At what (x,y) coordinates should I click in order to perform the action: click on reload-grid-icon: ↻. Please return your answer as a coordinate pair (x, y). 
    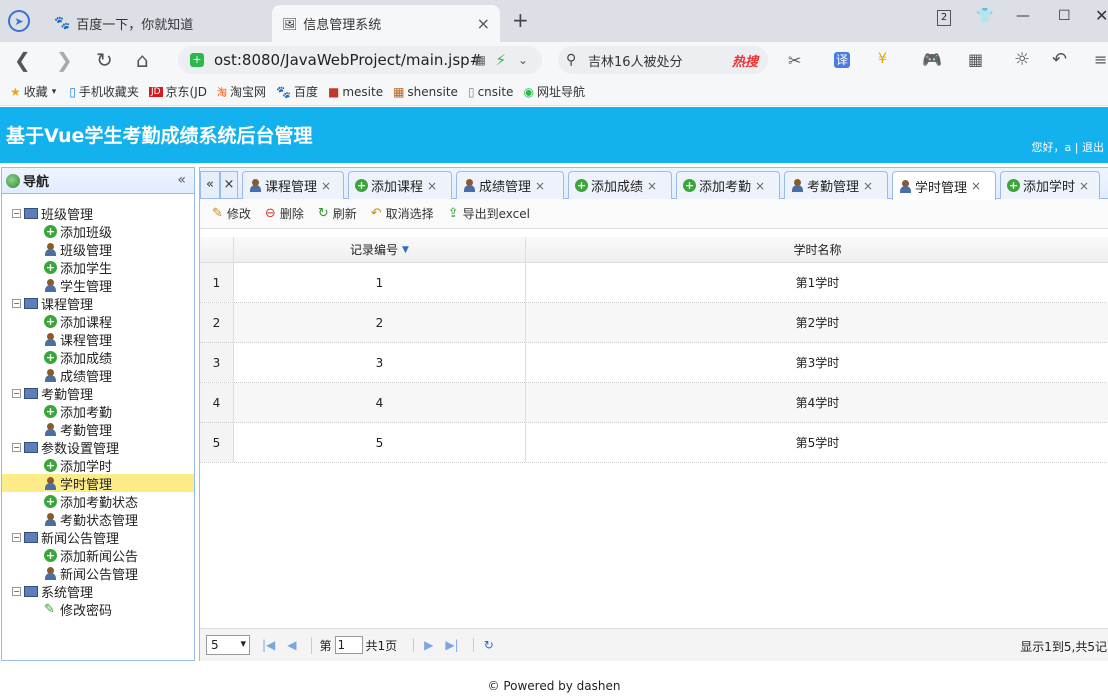
    Looking at the image, I should click on (483, 645).